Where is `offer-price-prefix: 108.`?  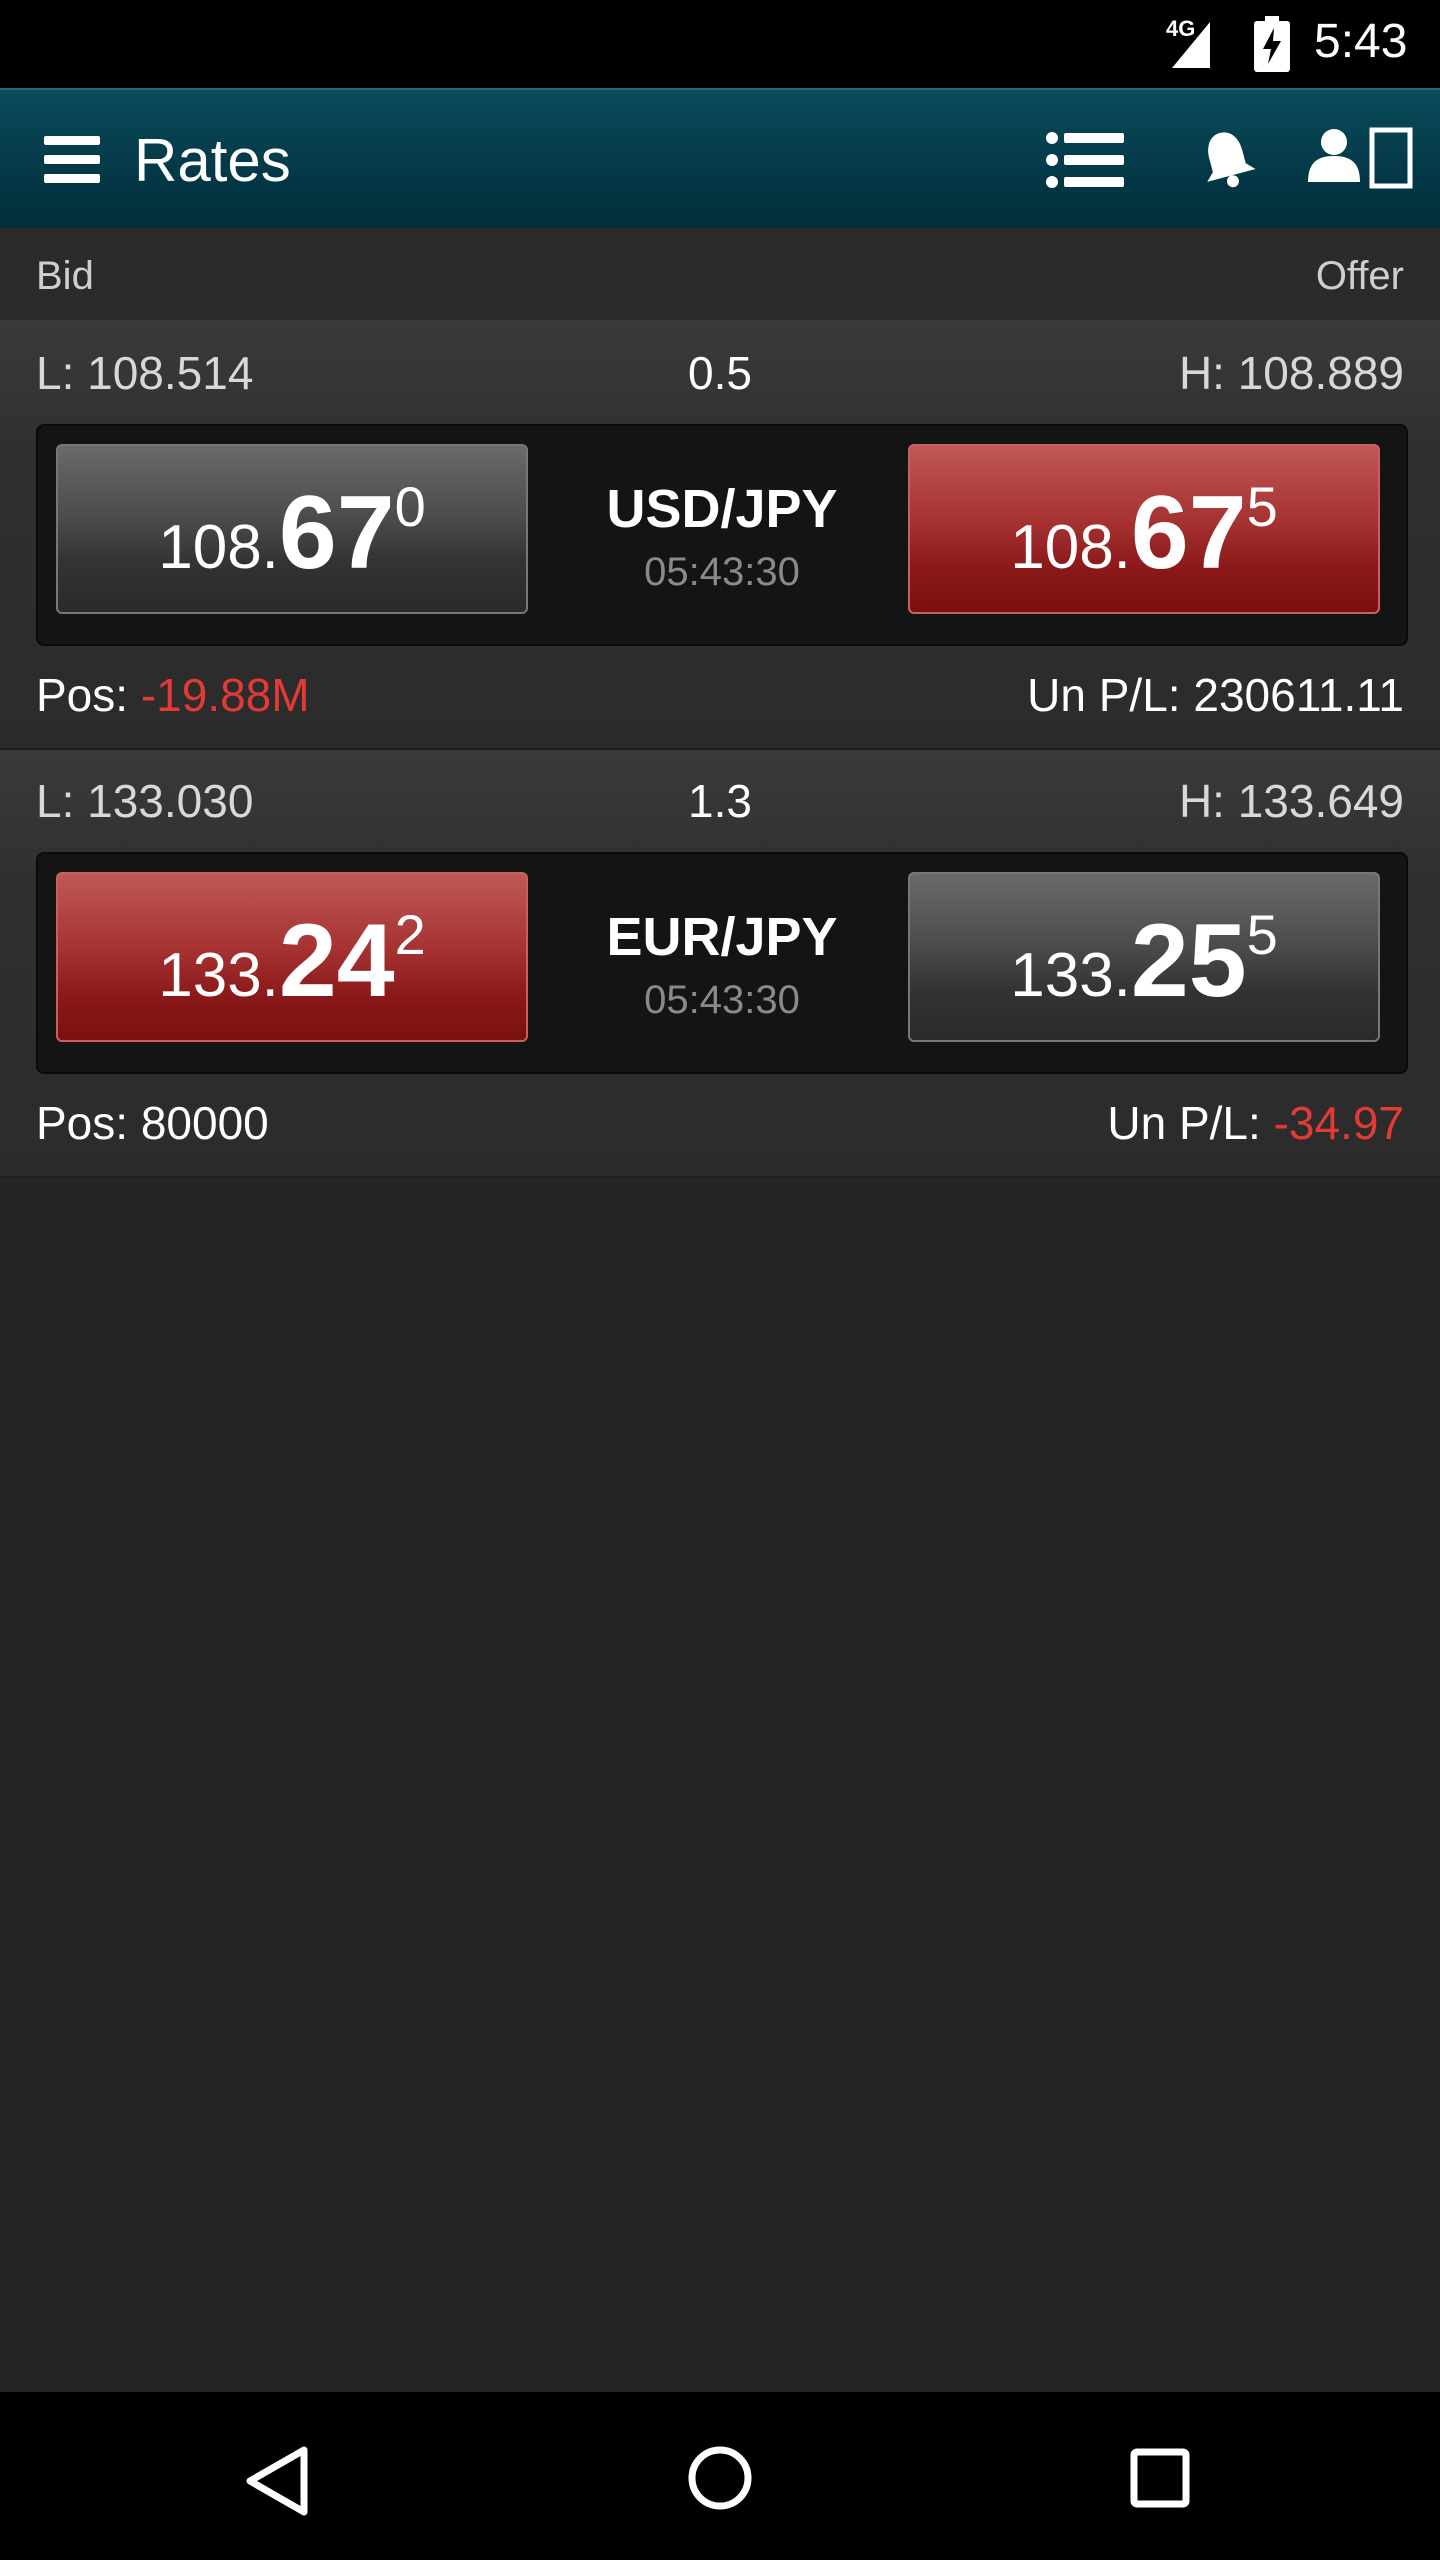
offer-price-prefix: 108. is located at coordinates (1070, 547).